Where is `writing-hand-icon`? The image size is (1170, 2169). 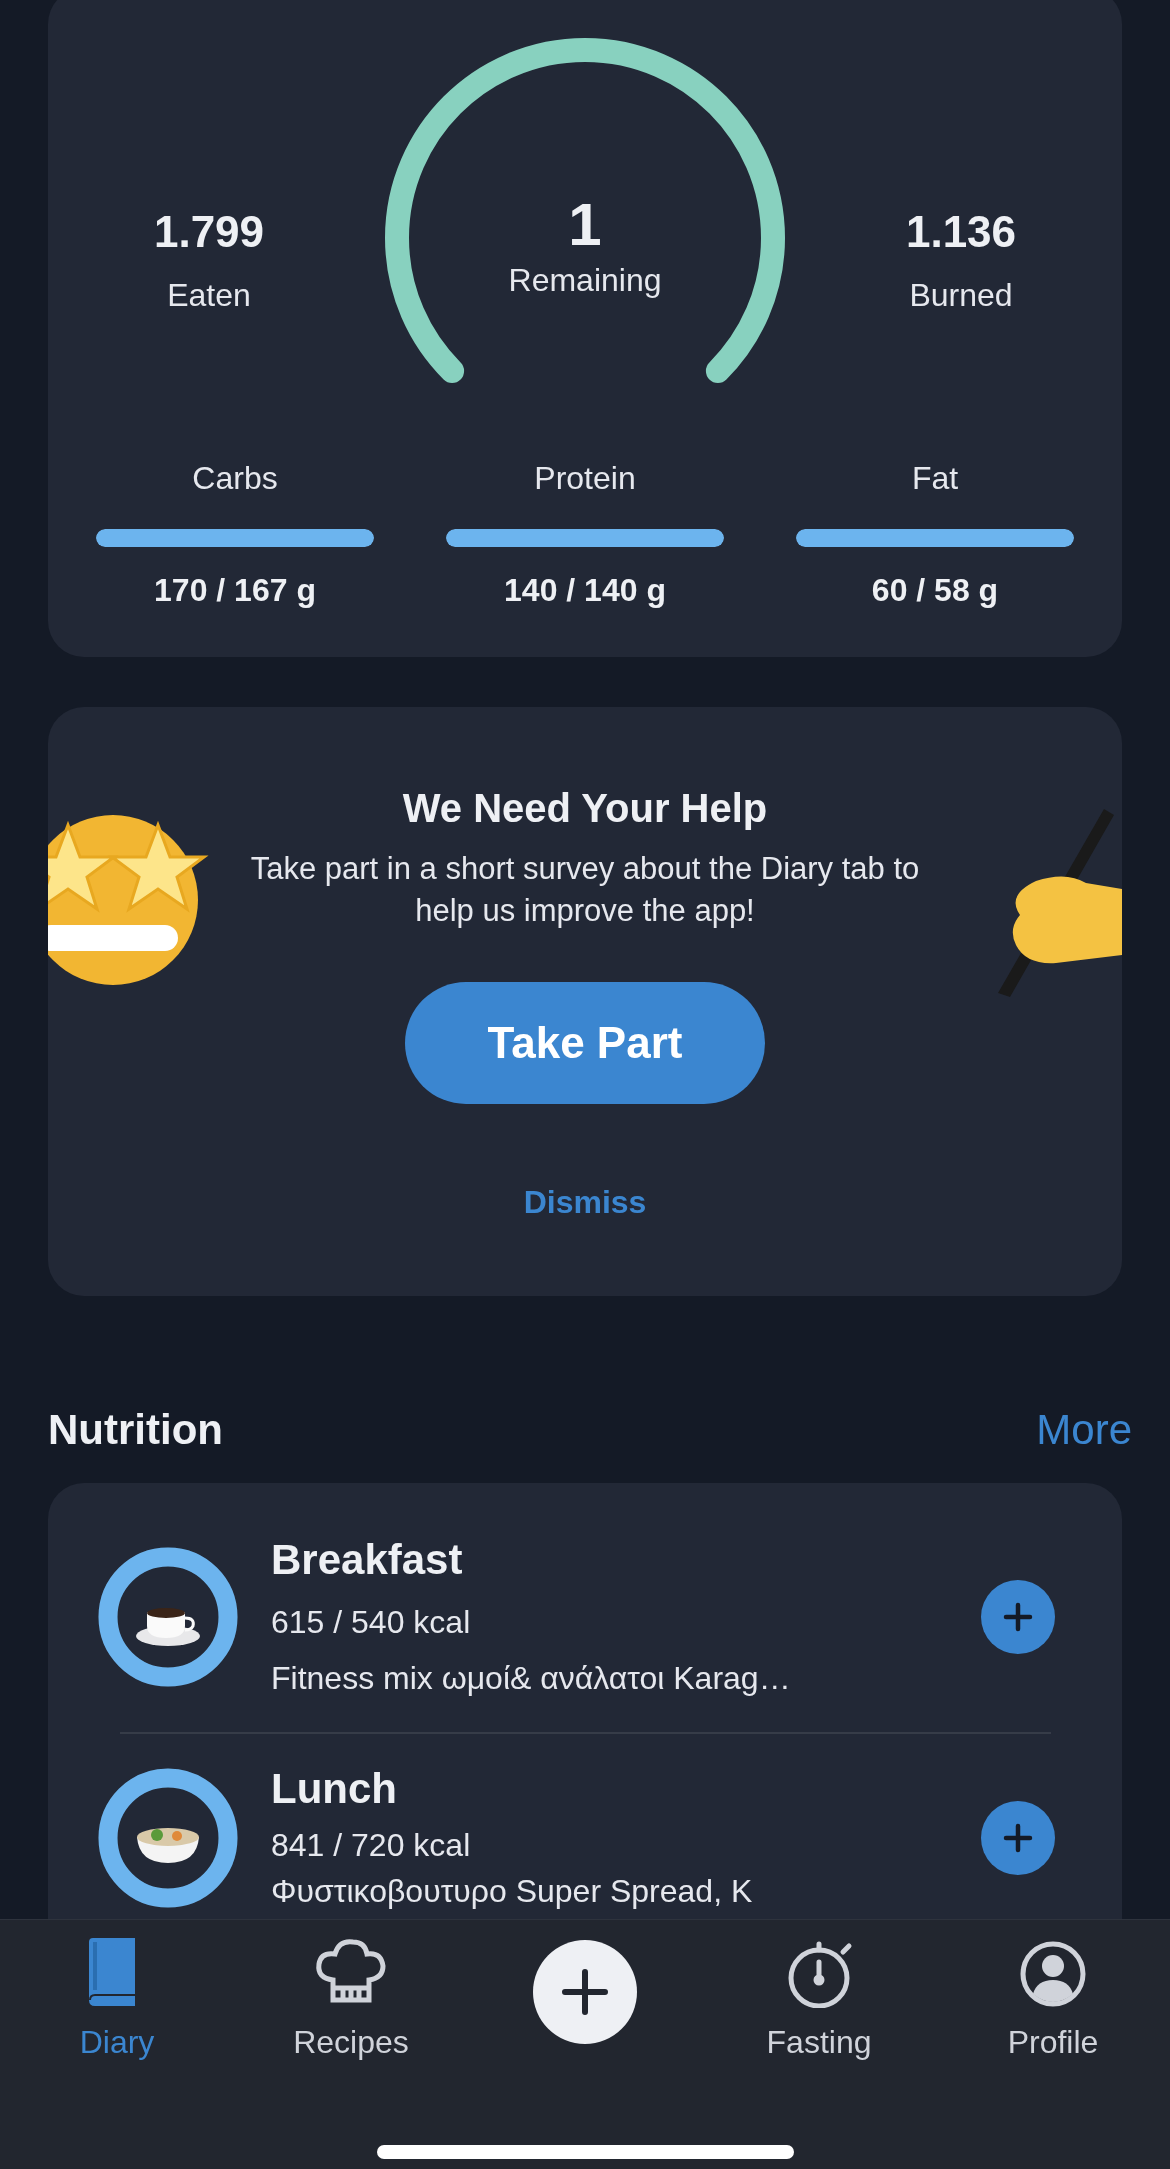
writing-hand-icon is located at coordinates (1060, 903).